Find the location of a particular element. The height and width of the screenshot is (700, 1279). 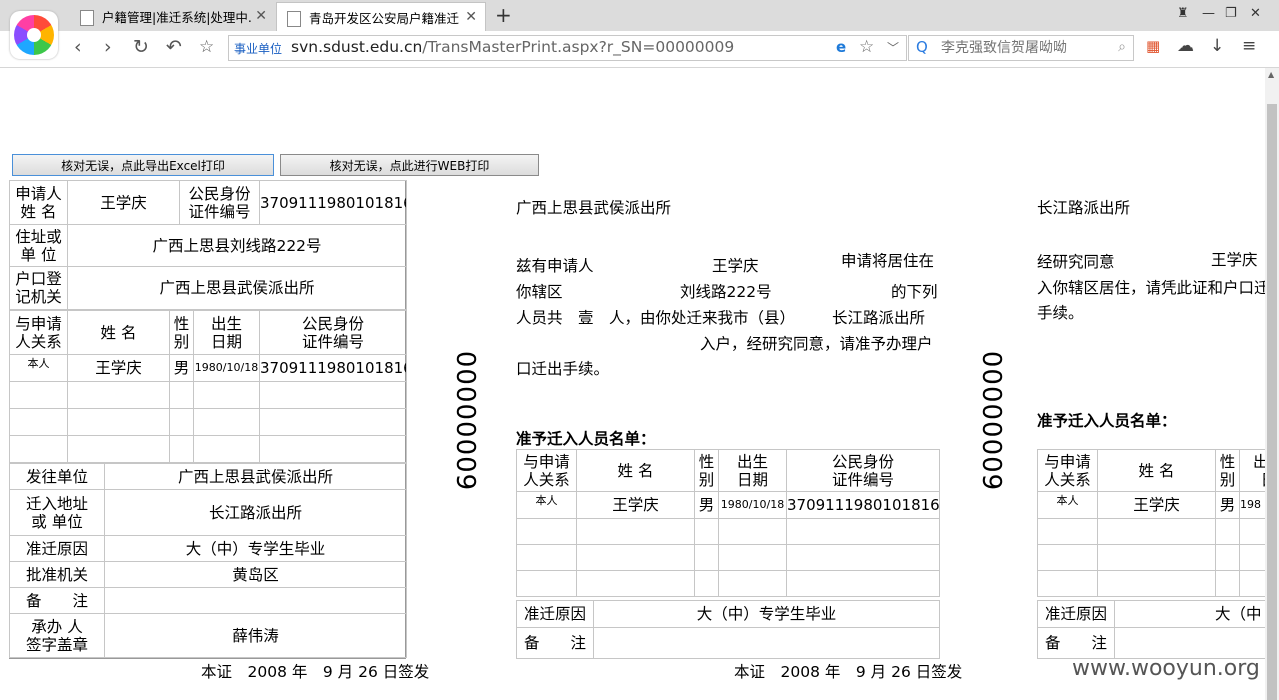

notice-bottom-table: 准迁原因 大（中 备 注 is located at coordinates (1151, 629).